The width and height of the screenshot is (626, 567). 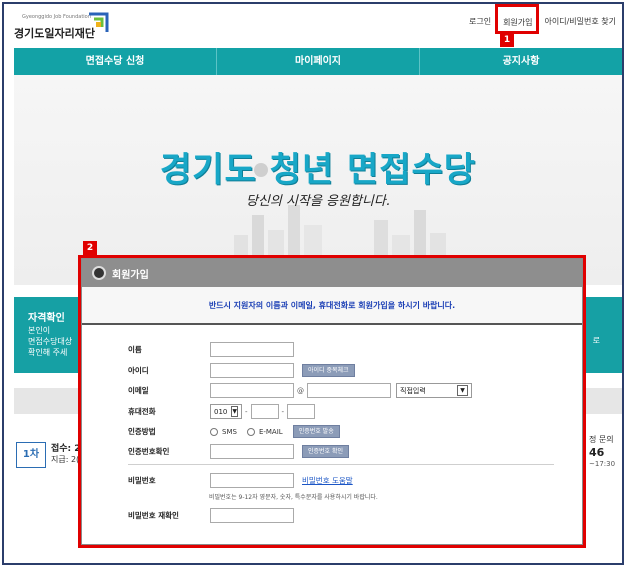 What do you see at coordinates (542, 22) in the screenshot?
I see `top-links: 로그인 회원가입 아이디/비밀번호 찾기` at bounding box center [542, 22].